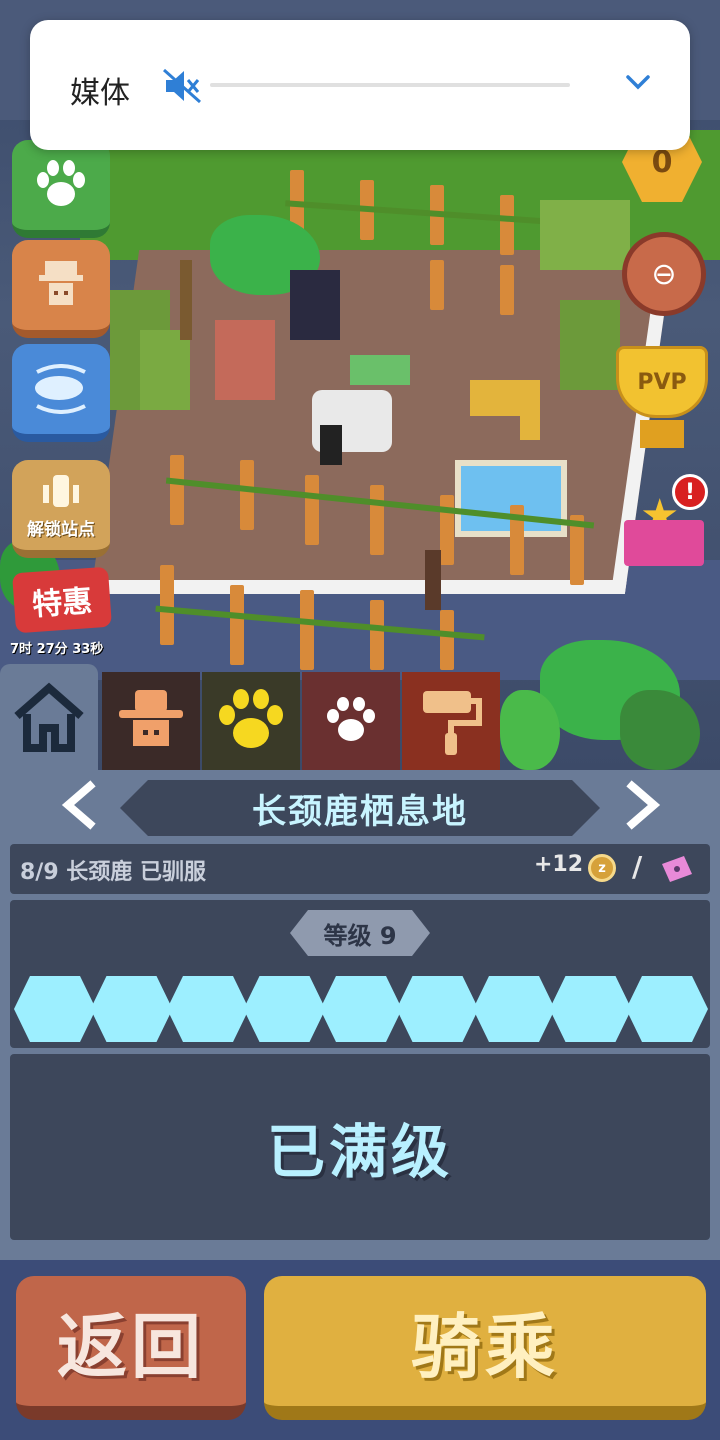 The width and height of the screenshot is (720, 1440). I want to click on pvp-button: PVP, so click(662, 398).